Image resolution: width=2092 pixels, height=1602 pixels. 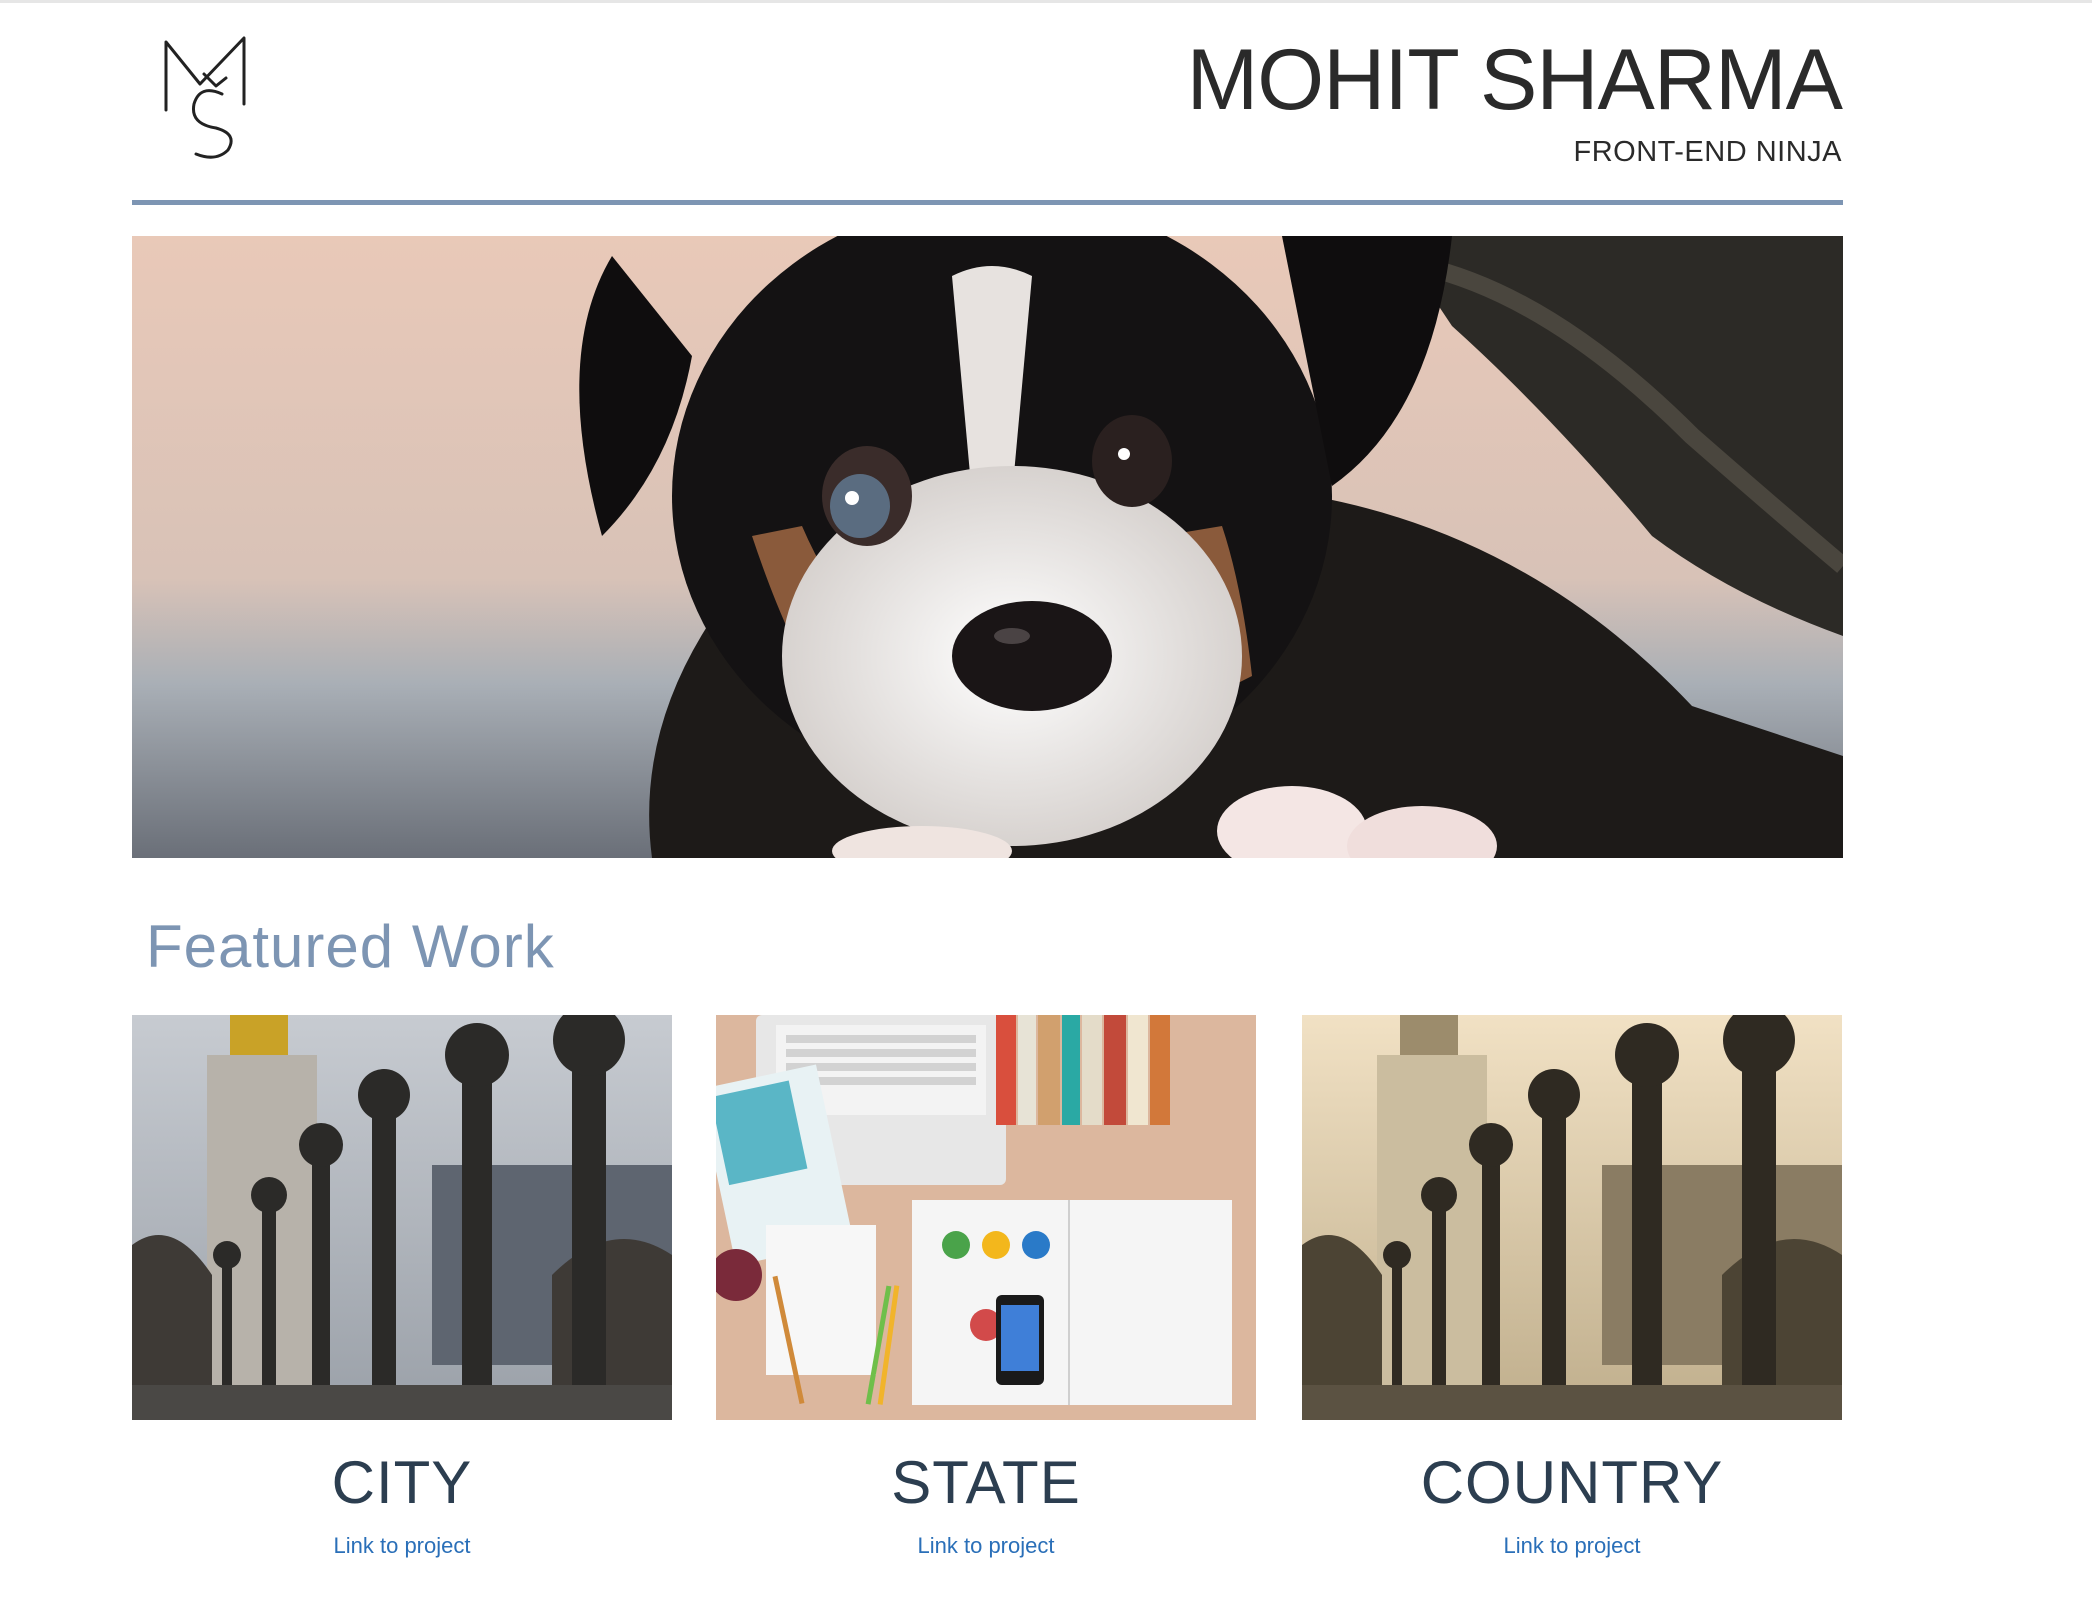 I want to click on country-project-title: COUNTRY, so click(x=1572, y=1482).